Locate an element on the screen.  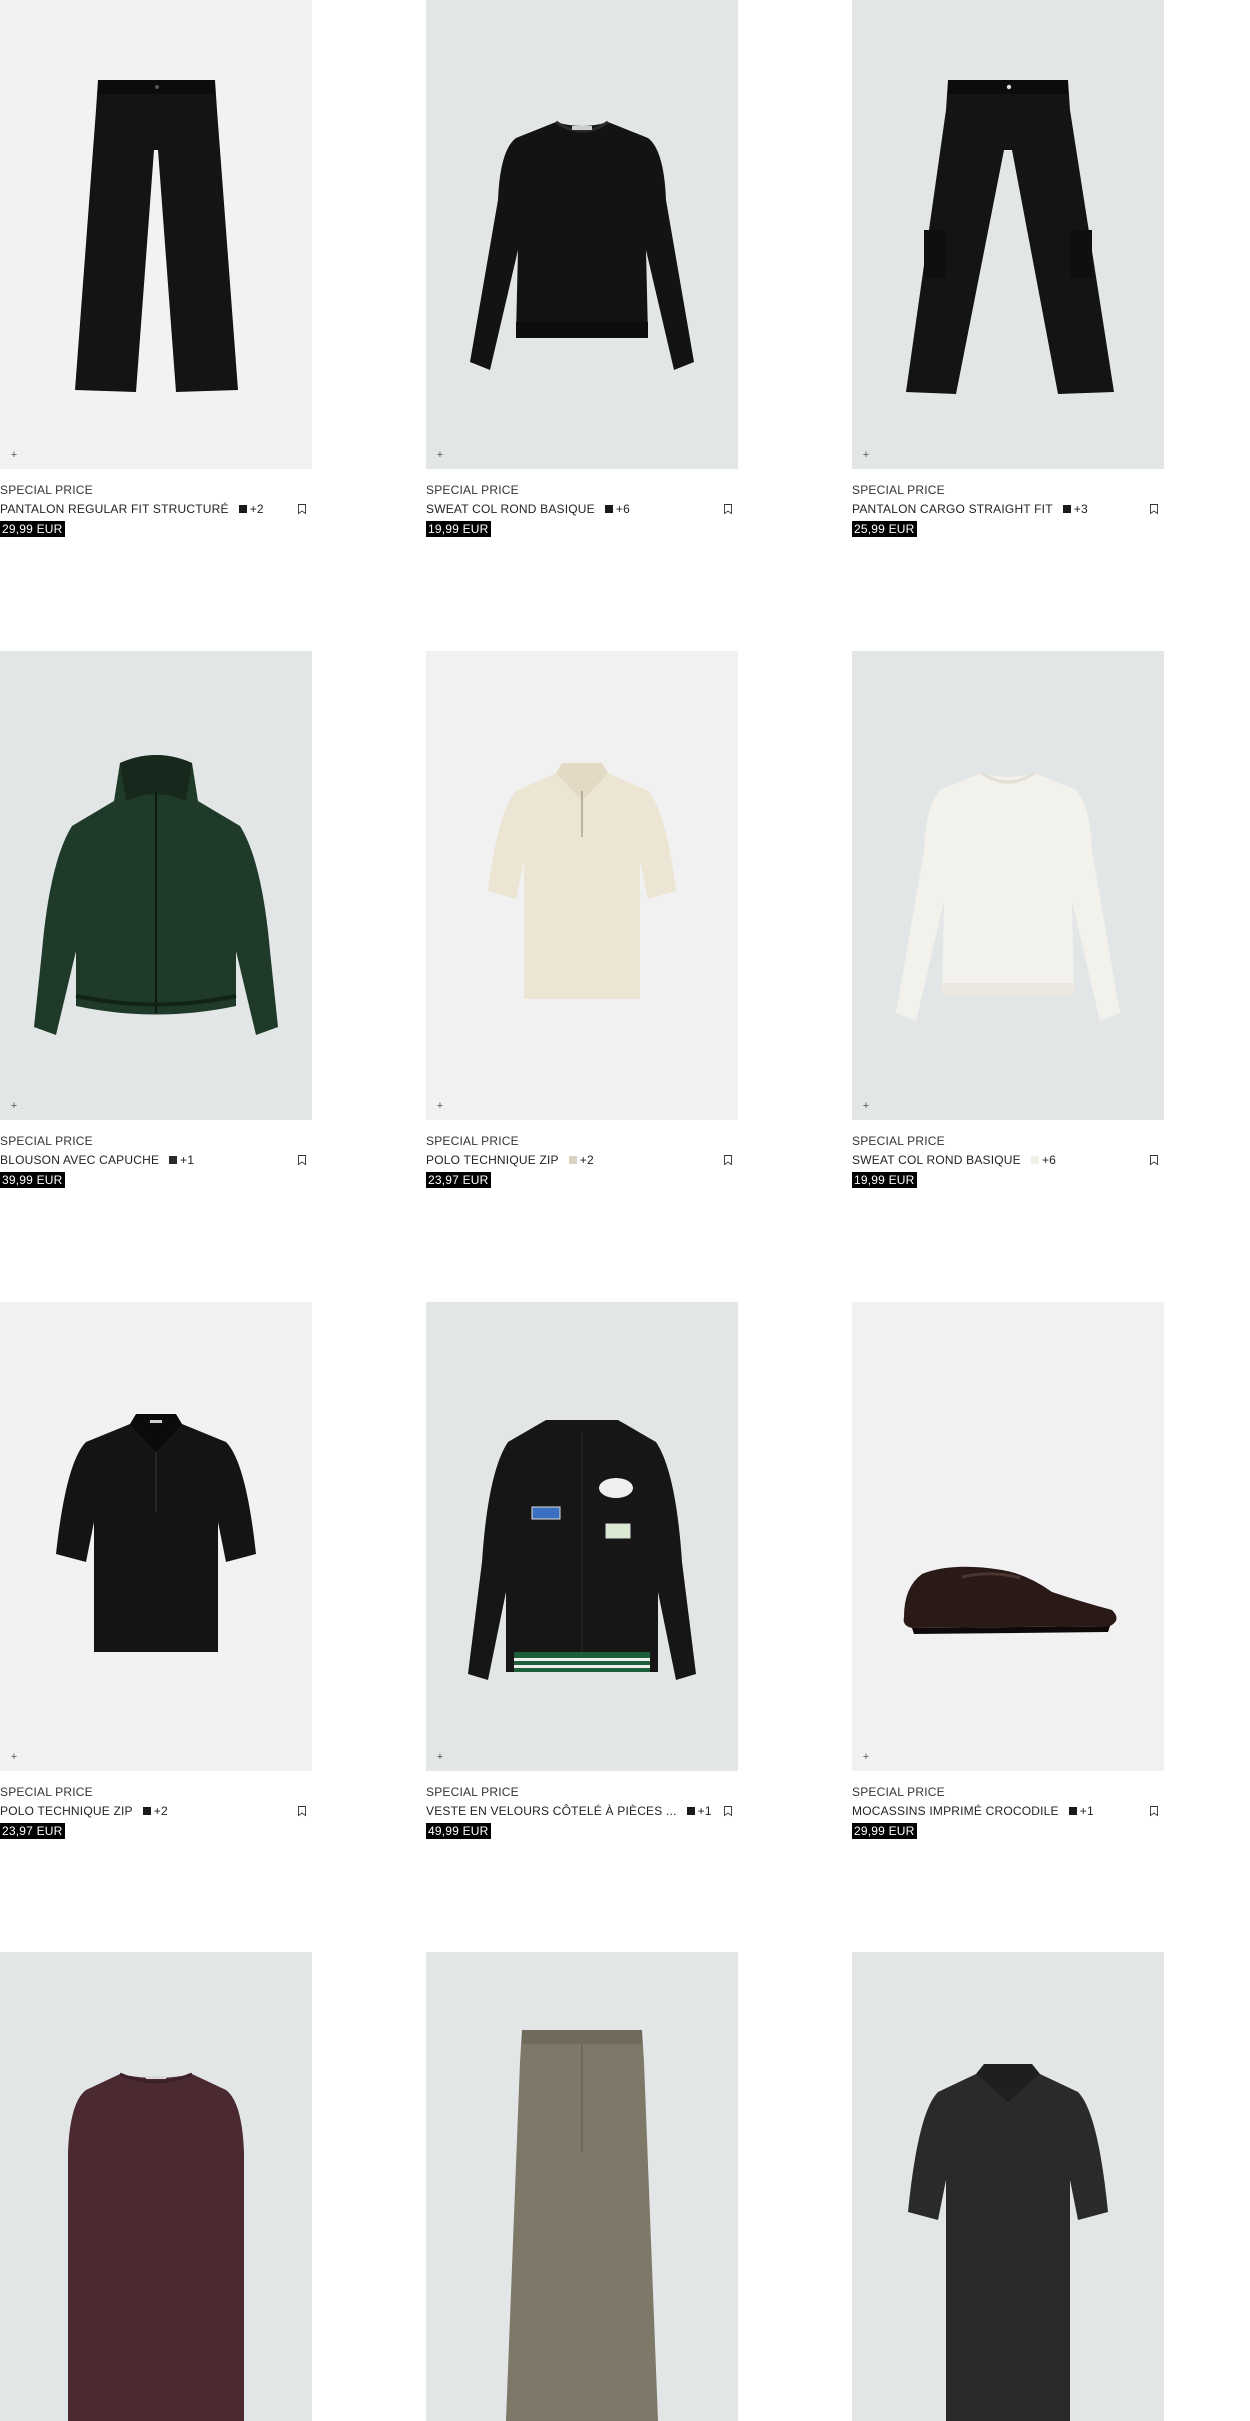
more-colors-count: +3 is located at coordinates (1080, 509).